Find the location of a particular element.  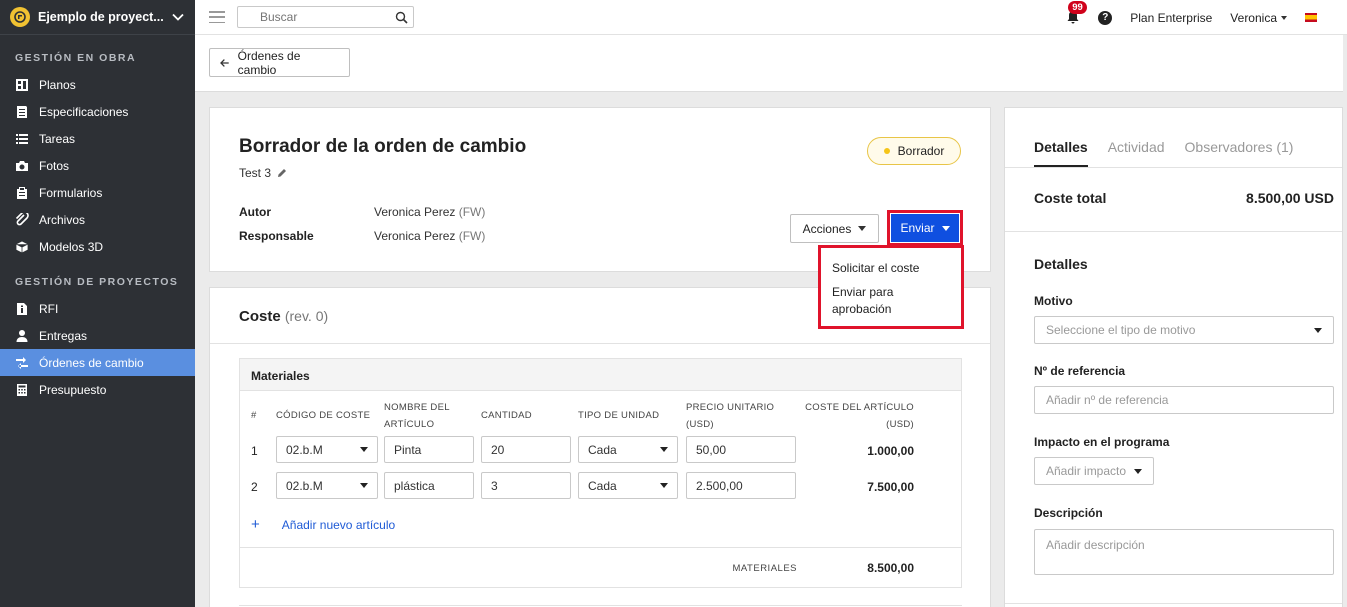

sidebar-item-ordenes-de-cambio: Órdenes de cambio is located at coordinates (97, 362).